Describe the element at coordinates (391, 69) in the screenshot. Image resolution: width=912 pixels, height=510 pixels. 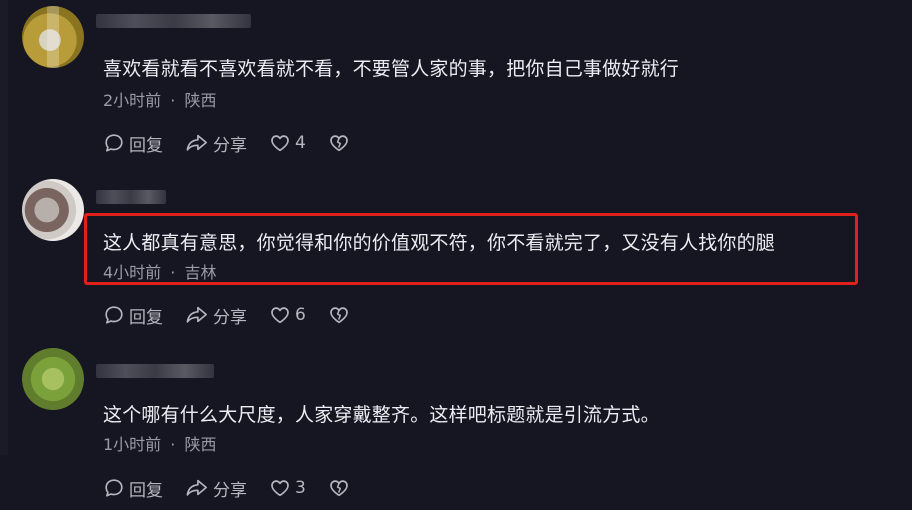
I see `comment-text: 喜欢看就看不喜欢看就不看，不要管人家的事，把你自己事做好就行` at that location.